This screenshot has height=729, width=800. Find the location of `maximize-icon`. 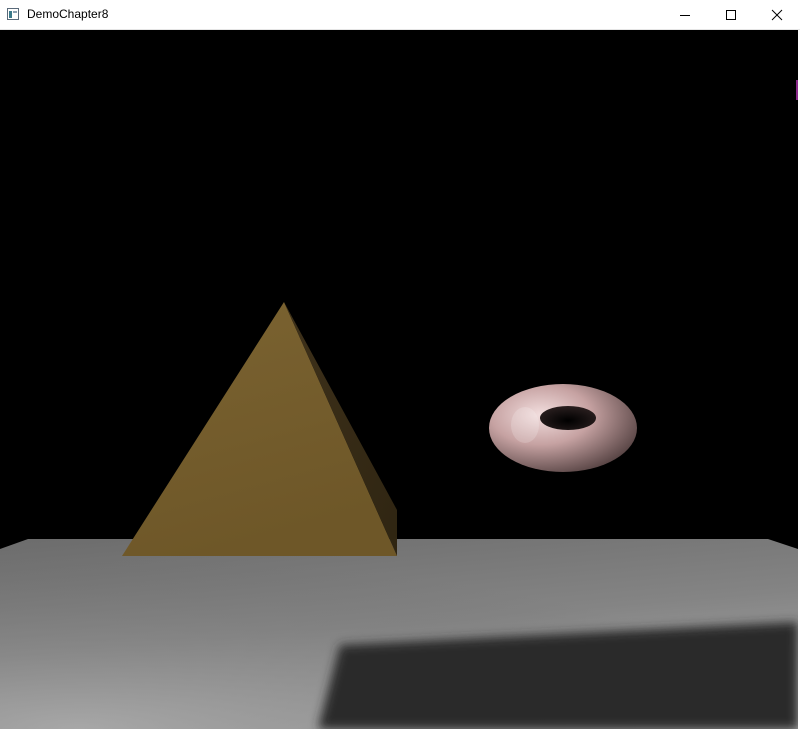

maximize-icon is located at coordinates (731, 14).